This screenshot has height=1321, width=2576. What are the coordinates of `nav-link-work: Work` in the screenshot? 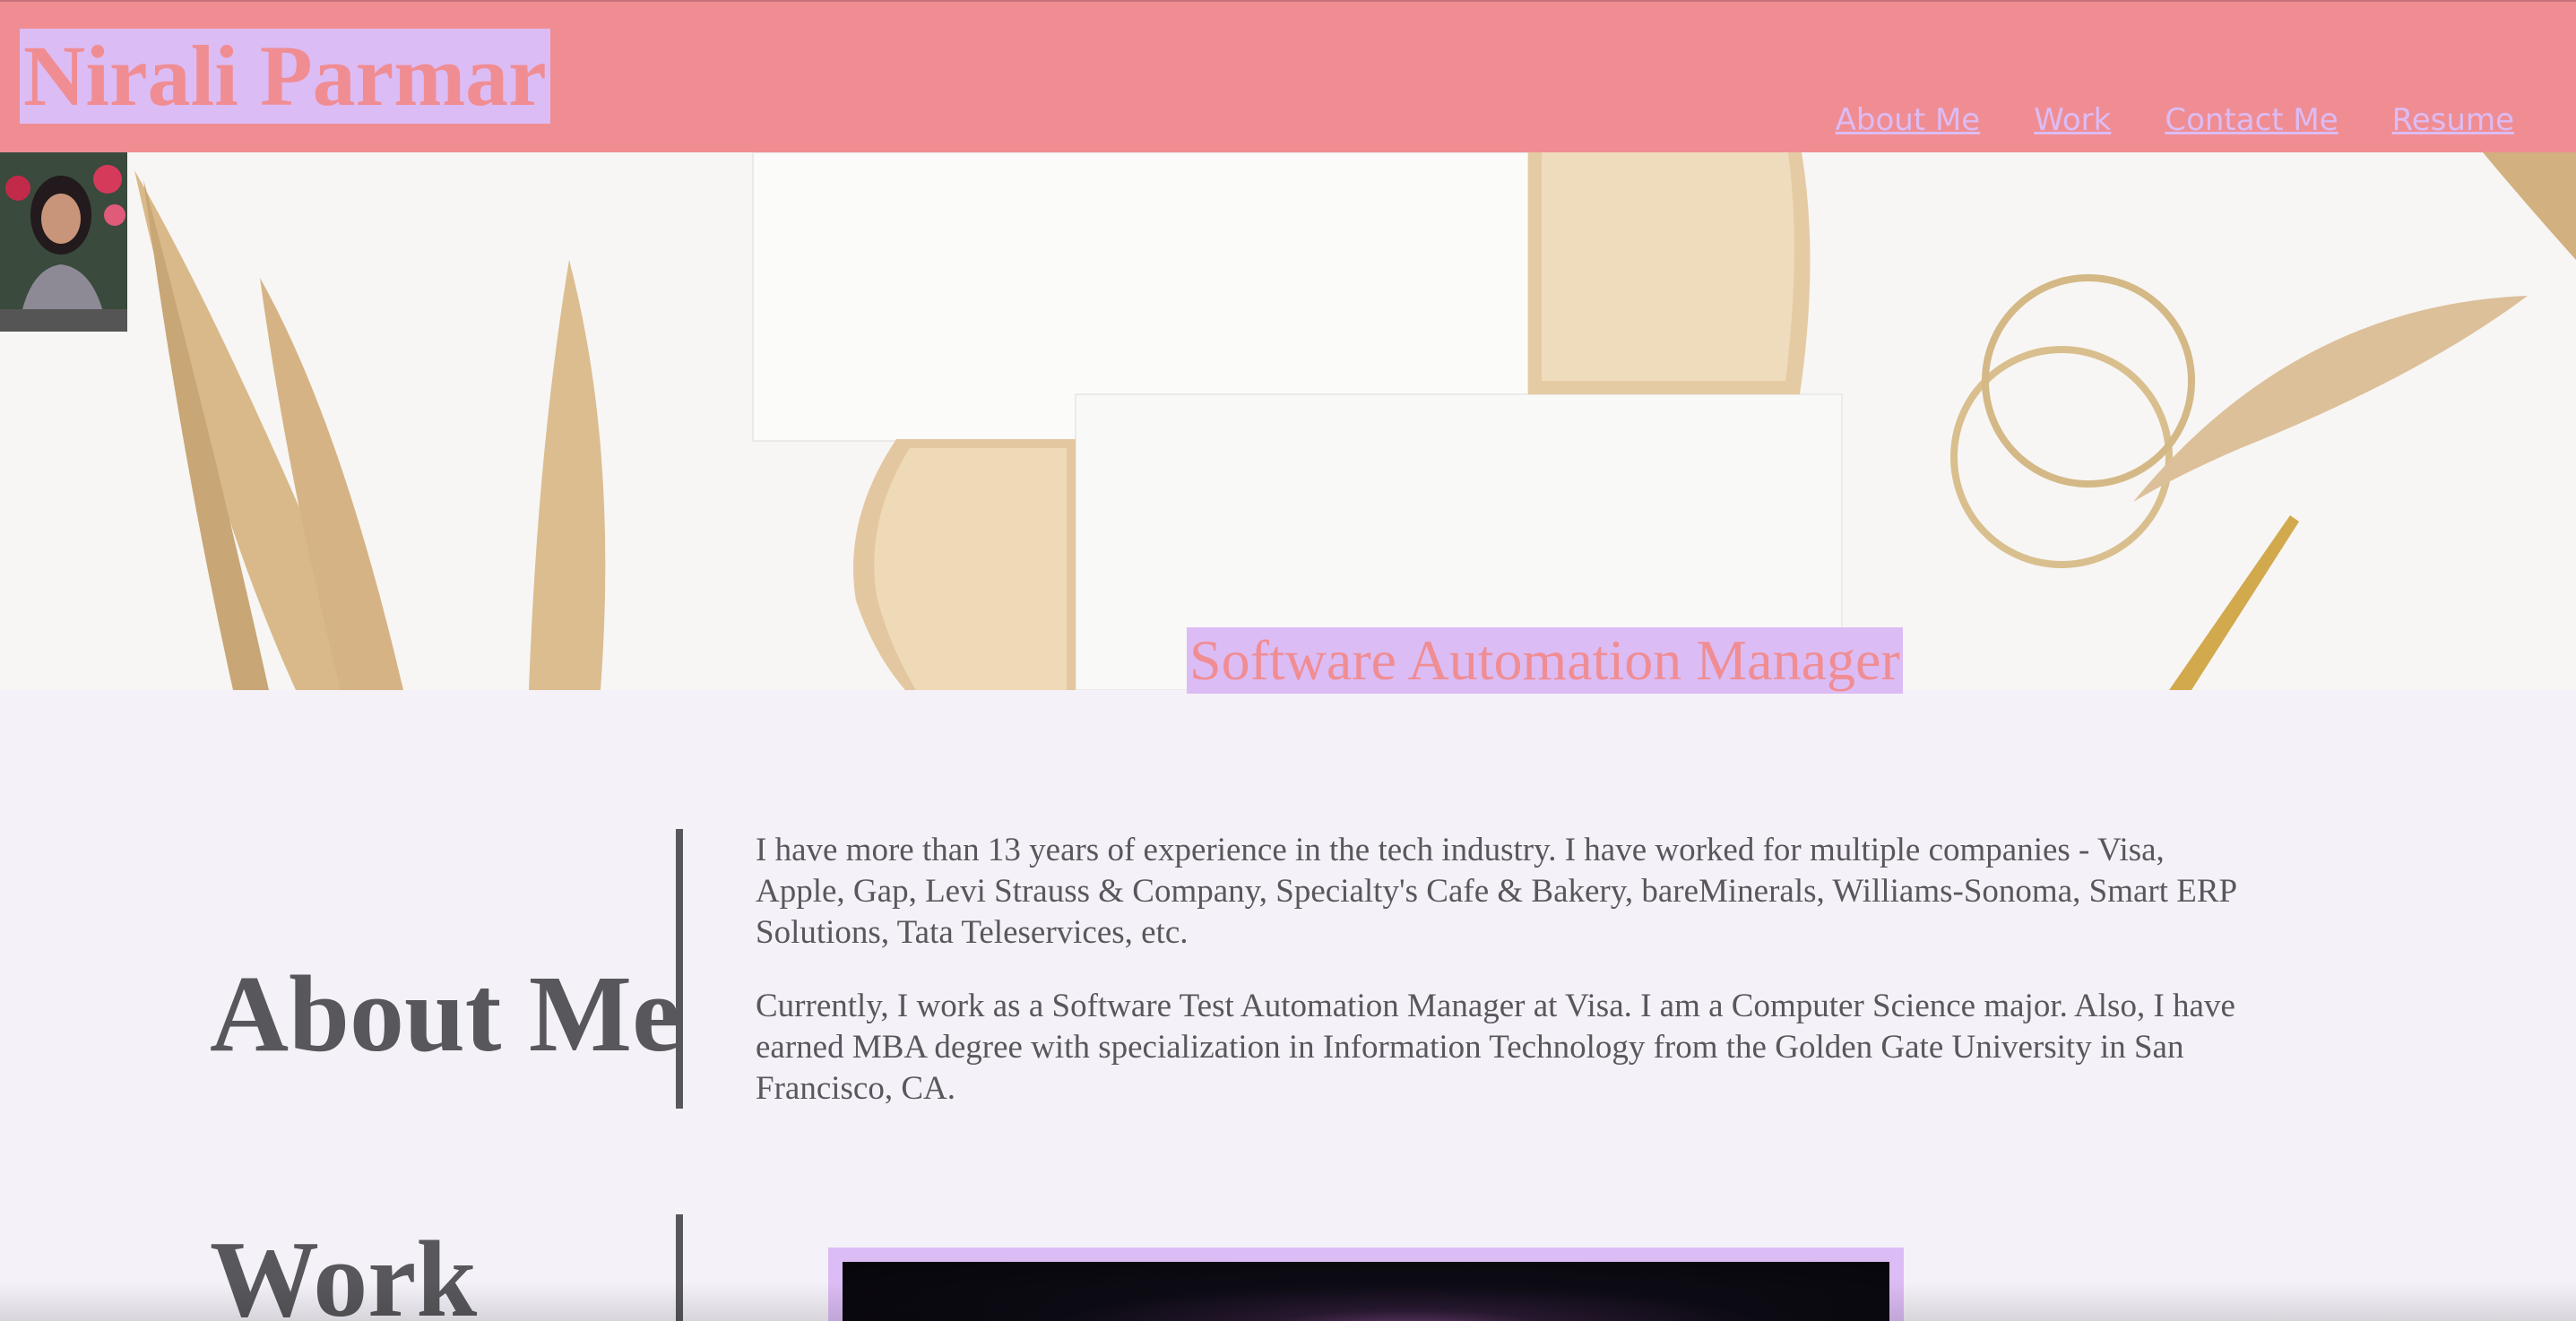 It's located at (2072, 120).